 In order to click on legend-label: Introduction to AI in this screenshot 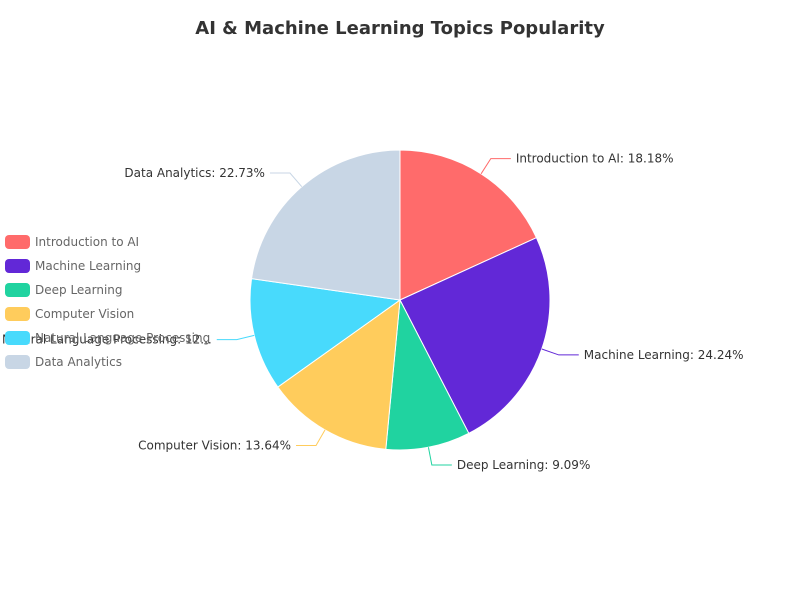, I will do `click(87, 242)`.